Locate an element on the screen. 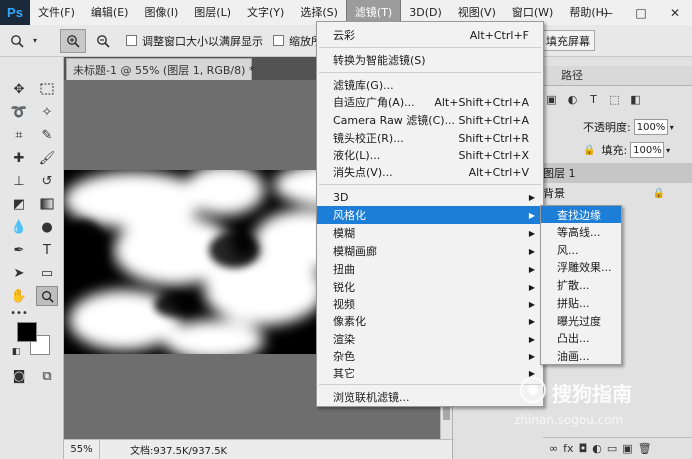  clone-stamp-icon: ⊥ is located at coordinates (19, 181).